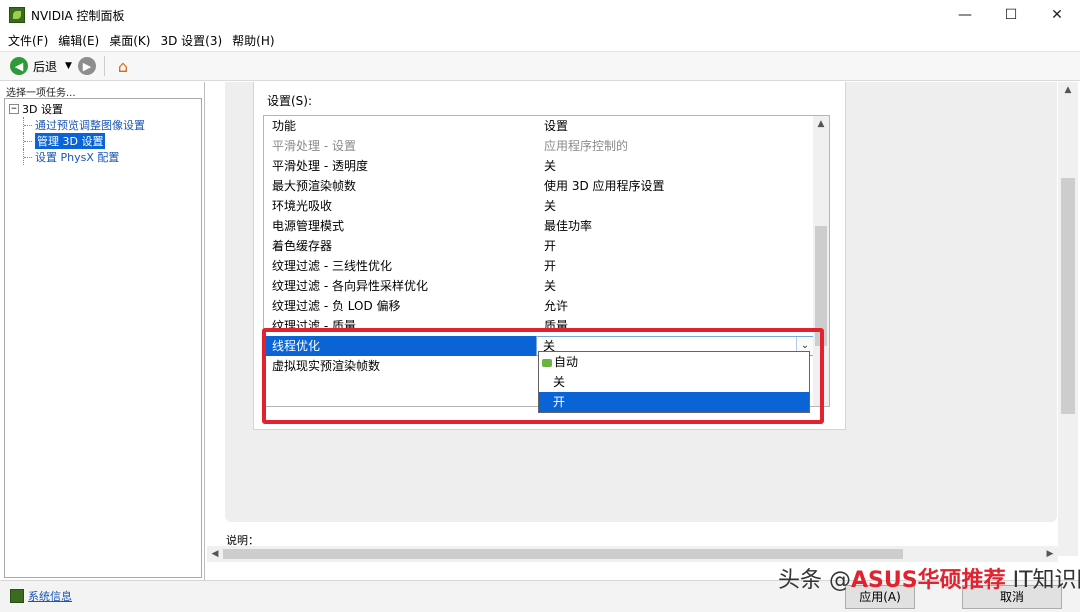  Describe the element at coordinates (1050, 554) in the screenshot. I see `scroll-right-icon: ▶` at that location.